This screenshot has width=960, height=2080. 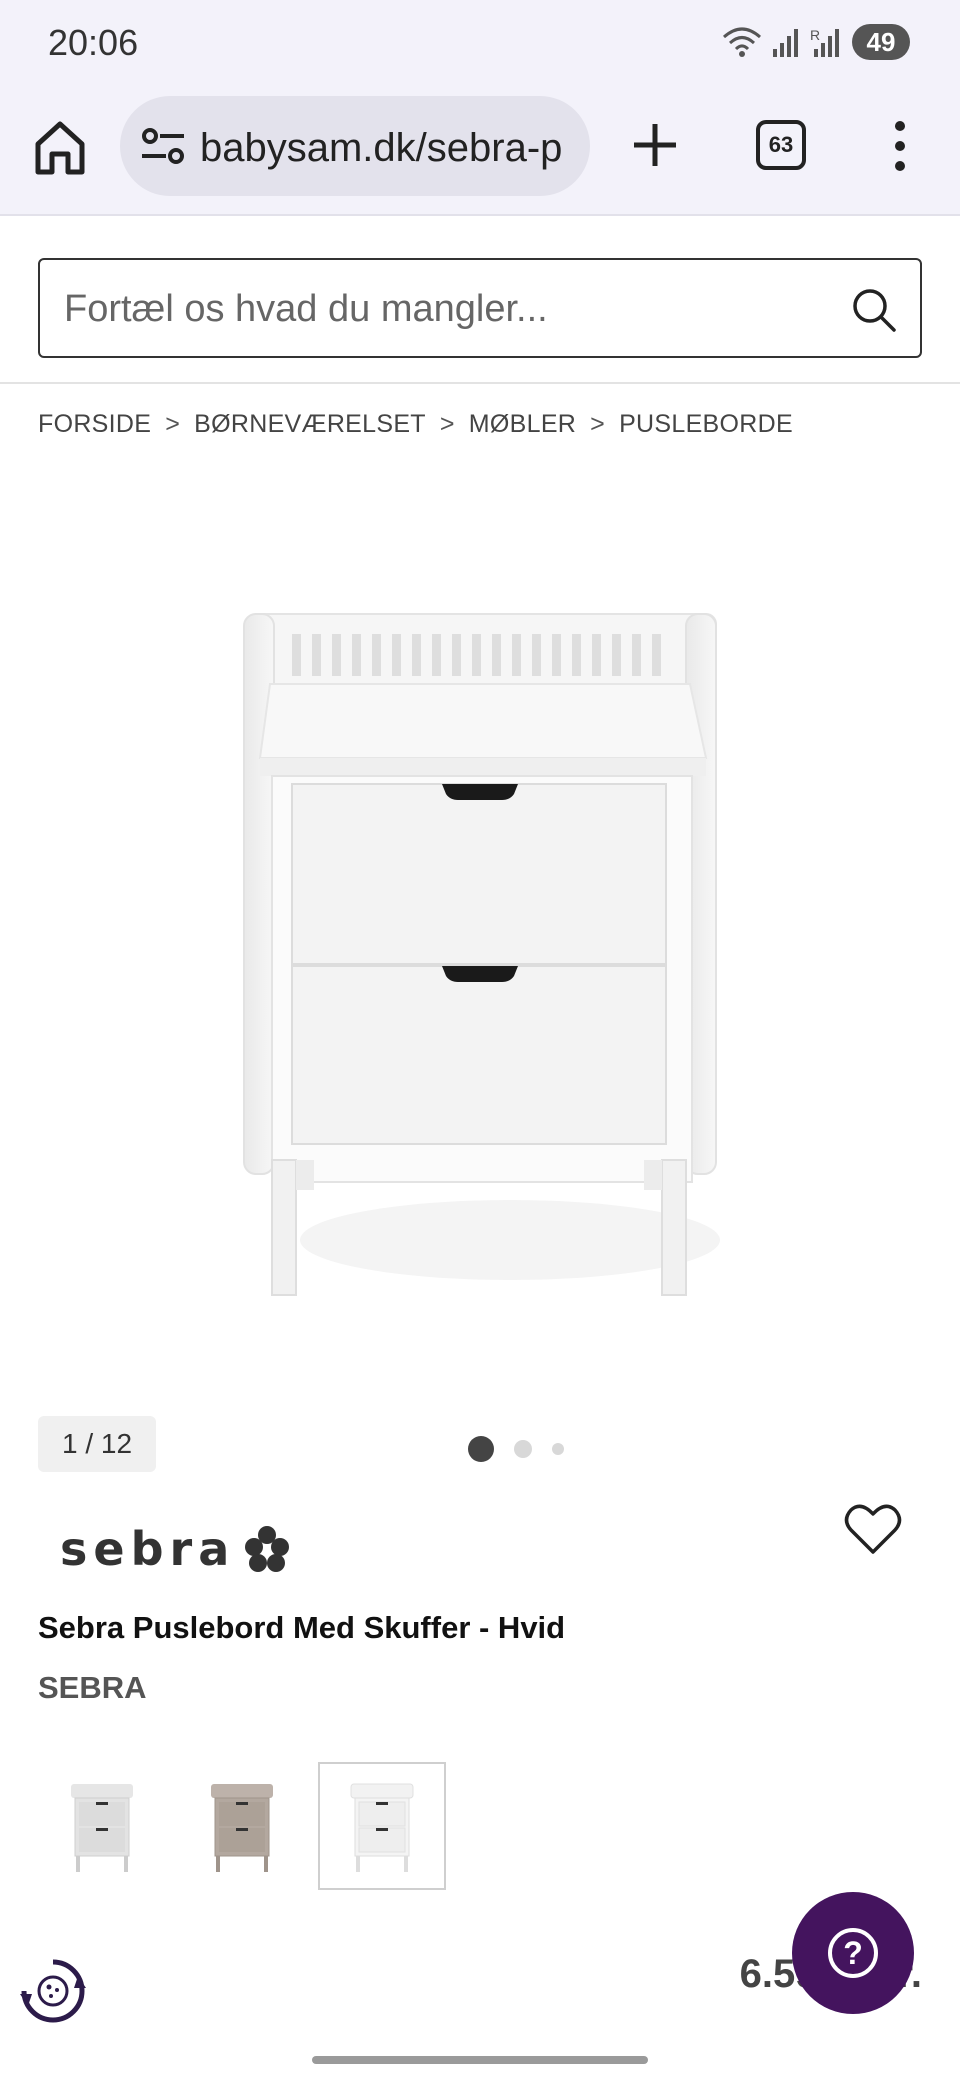 I want to click on svg-text: R, so click(x=815, y=35).